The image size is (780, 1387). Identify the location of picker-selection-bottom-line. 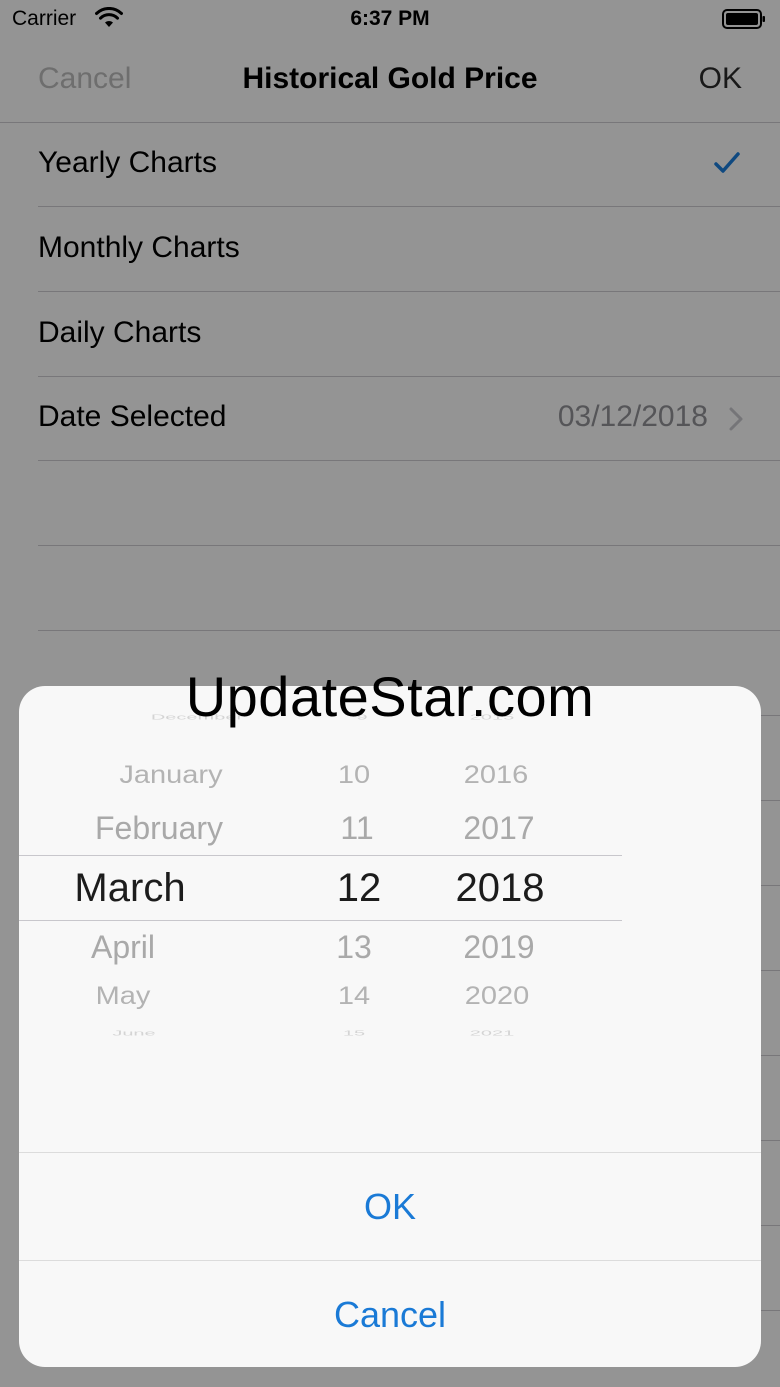
(320, 920).